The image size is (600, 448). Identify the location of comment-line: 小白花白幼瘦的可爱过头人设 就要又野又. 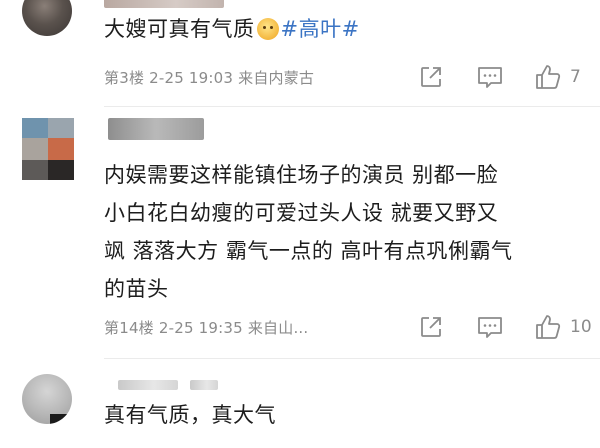
(301, 213).